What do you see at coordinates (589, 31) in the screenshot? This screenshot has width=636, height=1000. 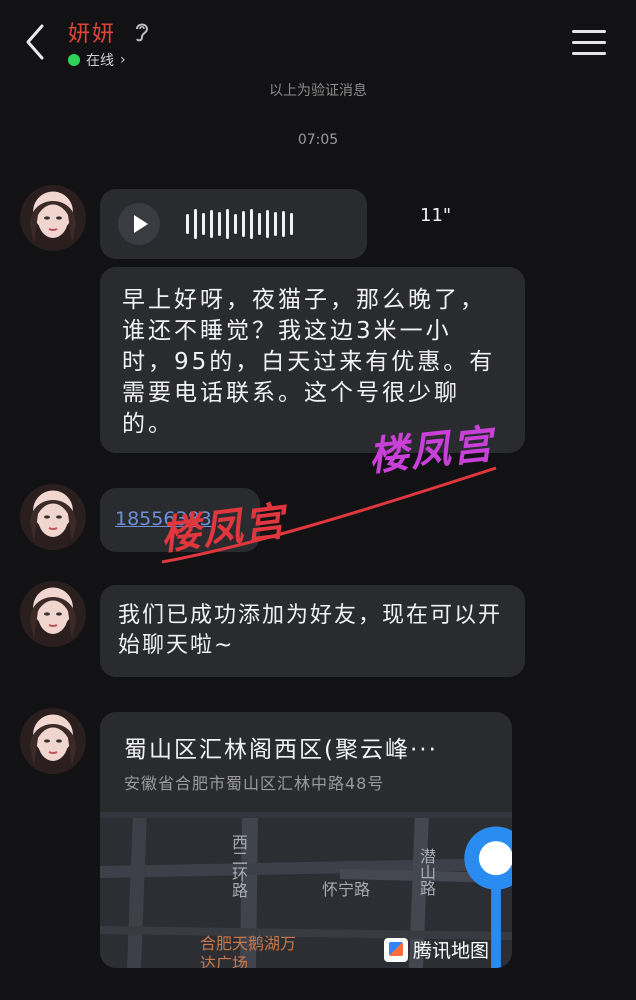 I see `hamburger-menu-icon` at bounding box center [589, 31].